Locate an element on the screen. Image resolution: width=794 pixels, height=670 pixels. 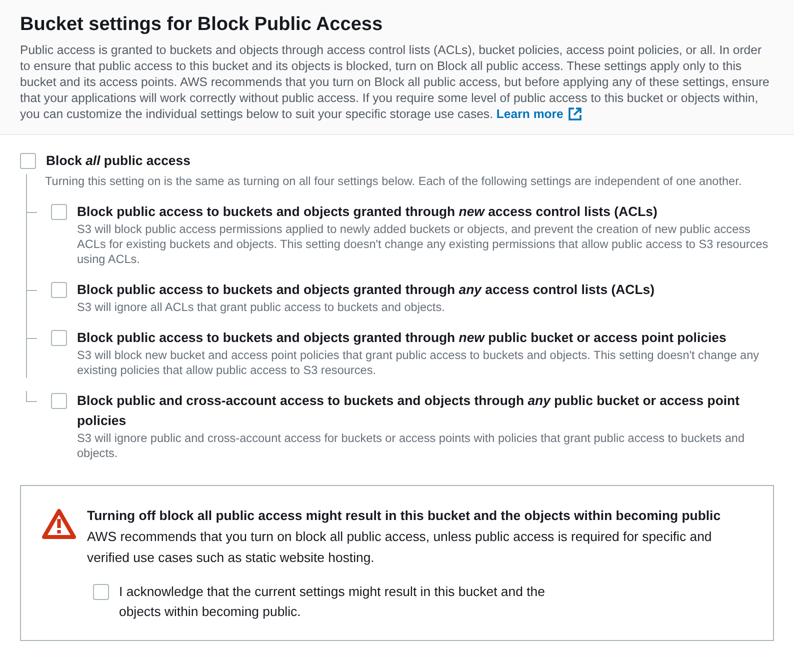
setting-description: Turning this setting on is the same as turning on all four settings below. Each of the following settings are independent of one another. is located at coordinates (393, 181).